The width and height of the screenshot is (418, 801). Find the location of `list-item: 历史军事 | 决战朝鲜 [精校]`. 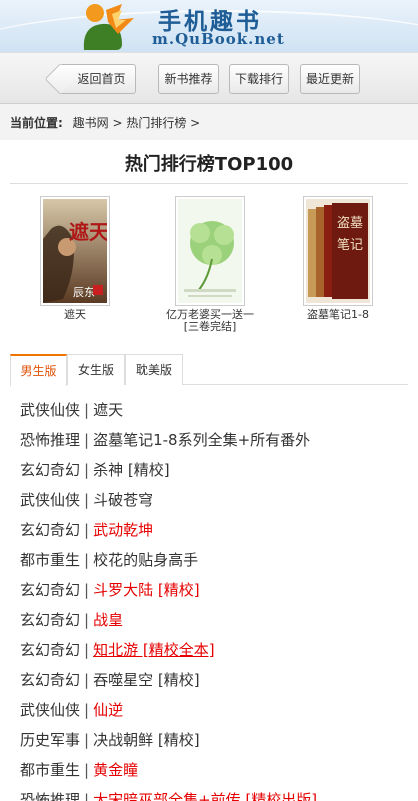

list-item: 历史军事 | 决战朝鲜 [精校] is located at coordinates (110, 740).